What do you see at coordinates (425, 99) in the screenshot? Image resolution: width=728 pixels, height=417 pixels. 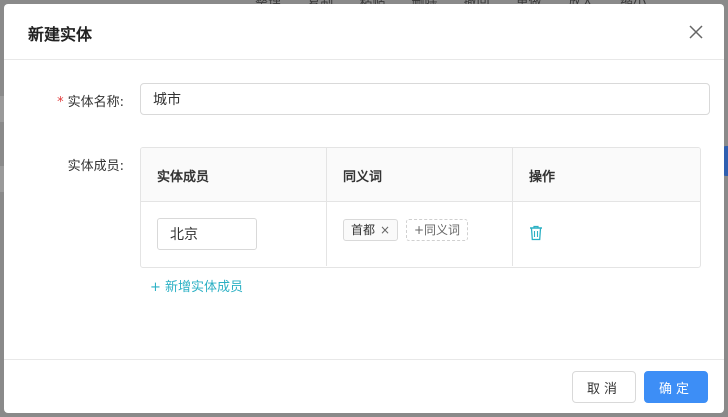 I see `entity-name-input` at bounding box center [425, 99].